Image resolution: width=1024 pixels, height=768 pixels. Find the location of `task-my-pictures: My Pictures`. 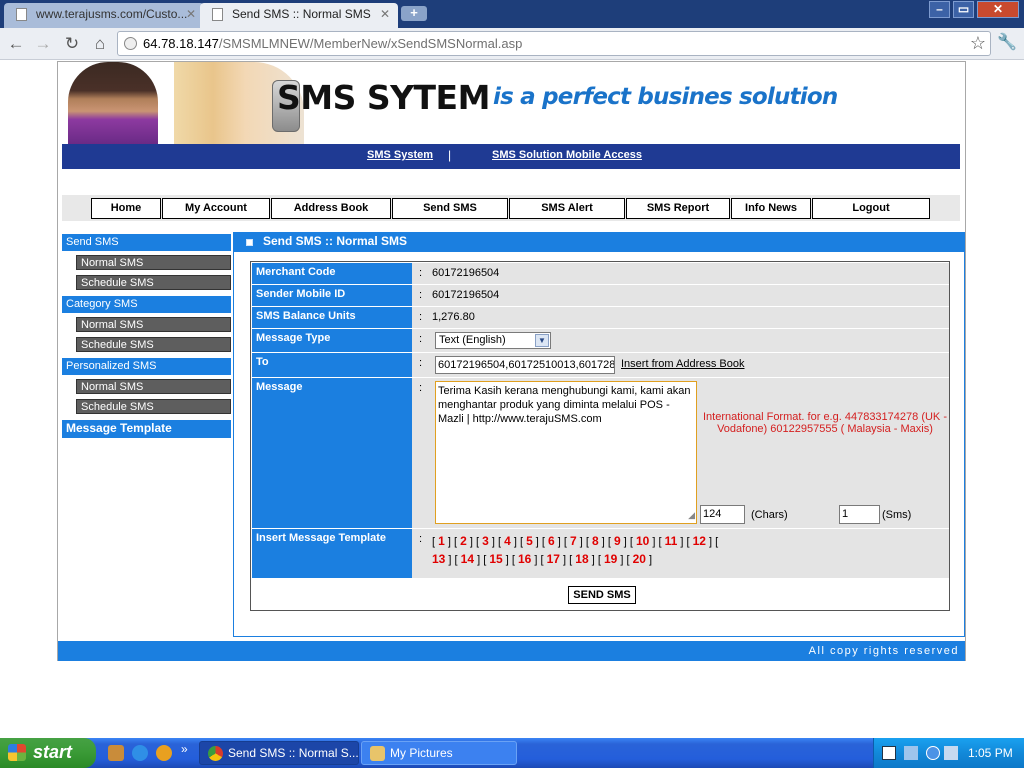

task-my-pictures: My Pictures is located at coordinates (439, 753).